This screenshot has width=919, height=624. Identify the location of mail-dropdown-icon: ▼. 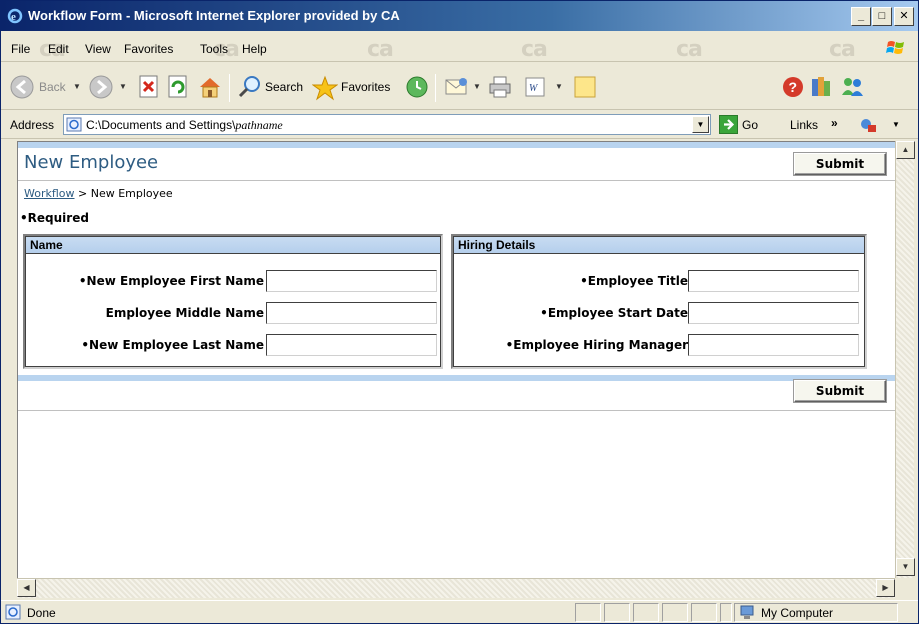
(477, 86).